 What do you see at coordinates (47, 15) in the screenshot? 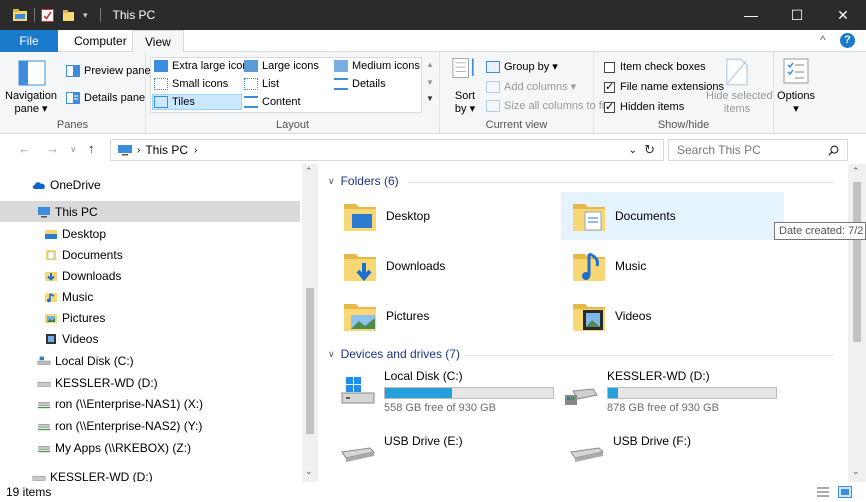
I see `properties-icon` at bounding box center [47, 15].